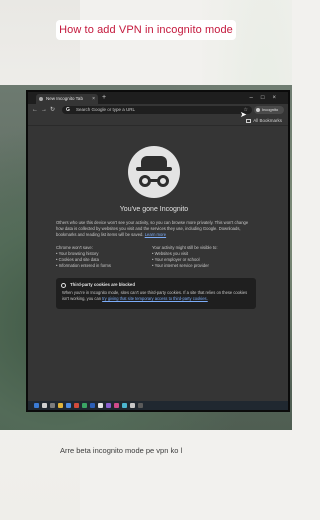 The height and width of the screenshot is (520, 320). Describe the element at coordinates (202, 266) in the screenshot. I see `list-item: Your internet service provider` at that location.